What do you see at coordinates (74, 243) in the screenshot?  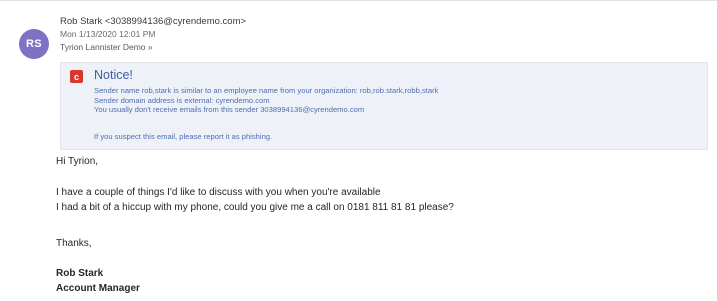 I see `email-closing: Thanks,` at bounding box center [74, 243].